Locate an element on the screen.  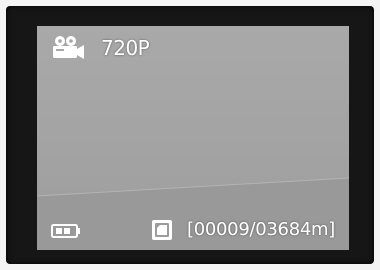
resolution-label: 720P is located at coordinates (125, 48).